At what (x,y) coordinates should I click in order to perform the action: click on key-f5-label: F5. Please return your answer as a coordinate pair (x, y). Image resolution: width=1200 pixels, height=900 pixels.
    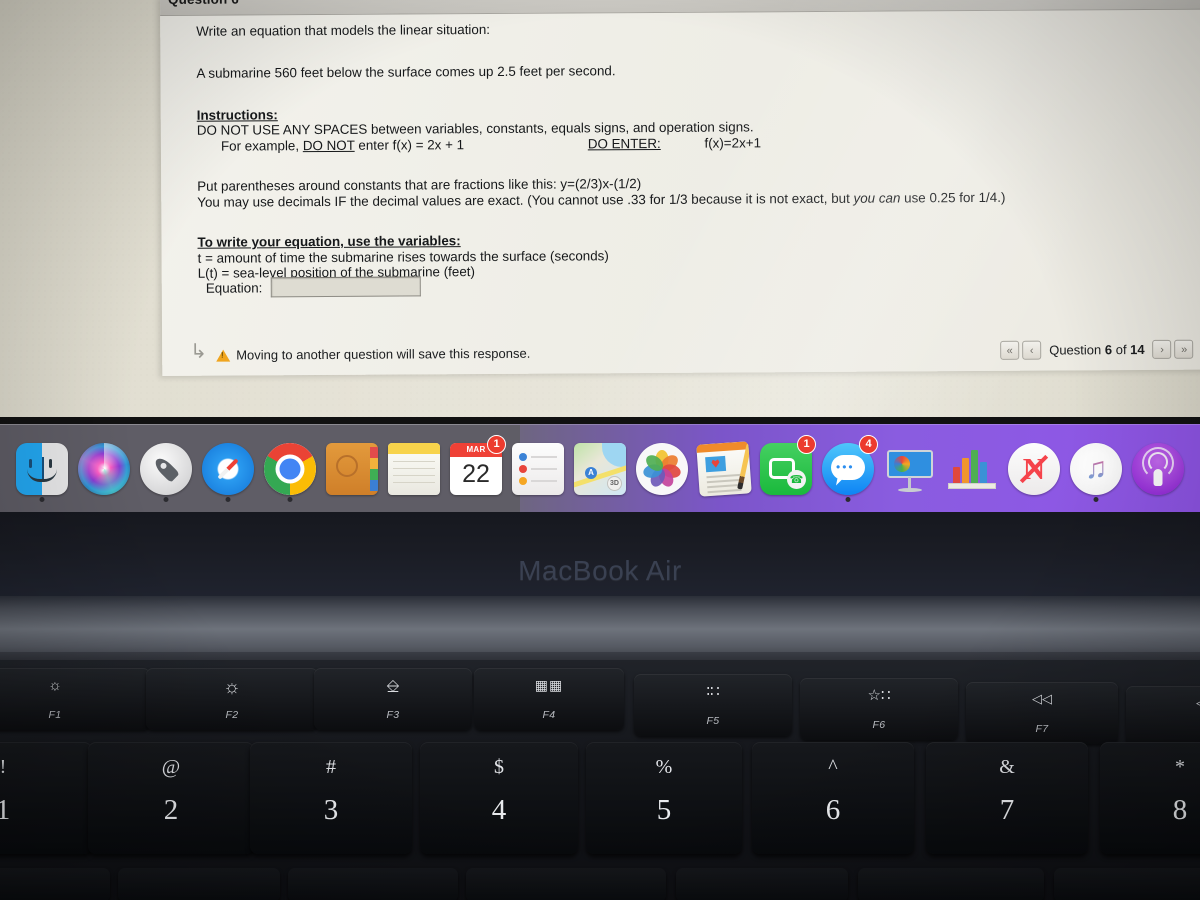
    Looking at the image, I should click on (713, 721).